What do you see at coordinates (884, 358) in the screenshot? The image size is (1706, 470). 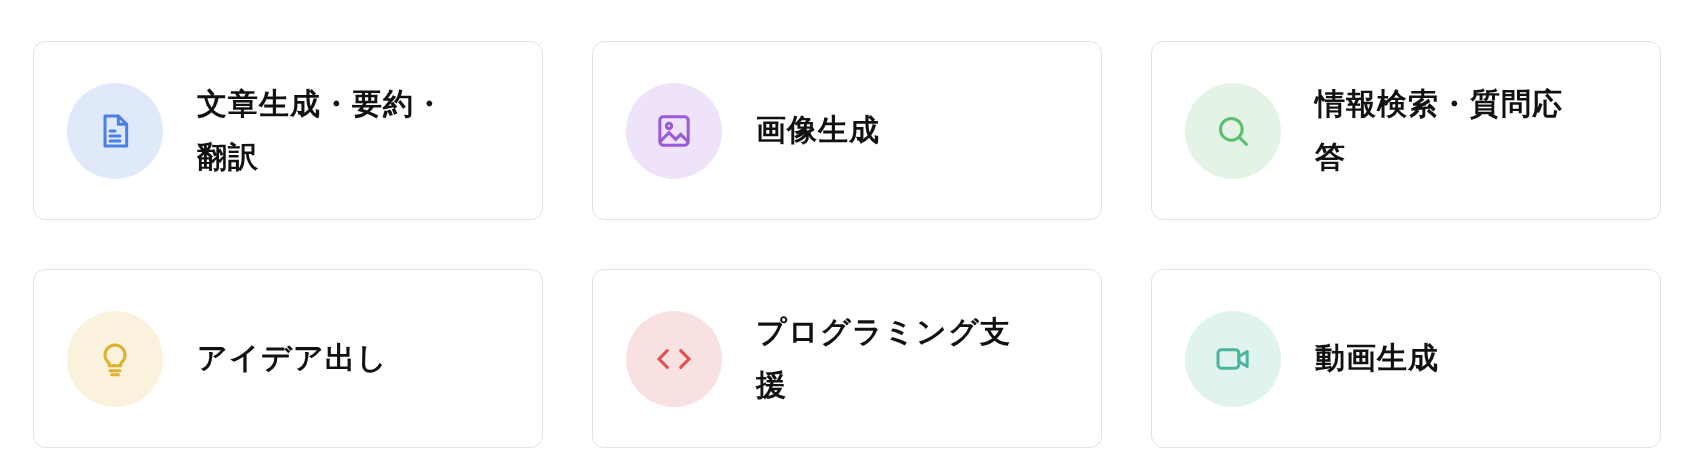 I see `card-title: プログラミング支援` at bounding box center [884, 358].